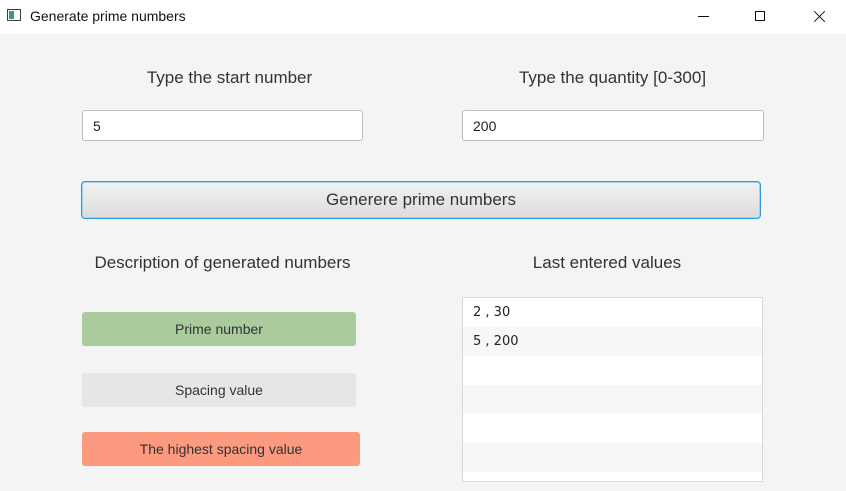  I want to click on close-icon, so click(819, 16).